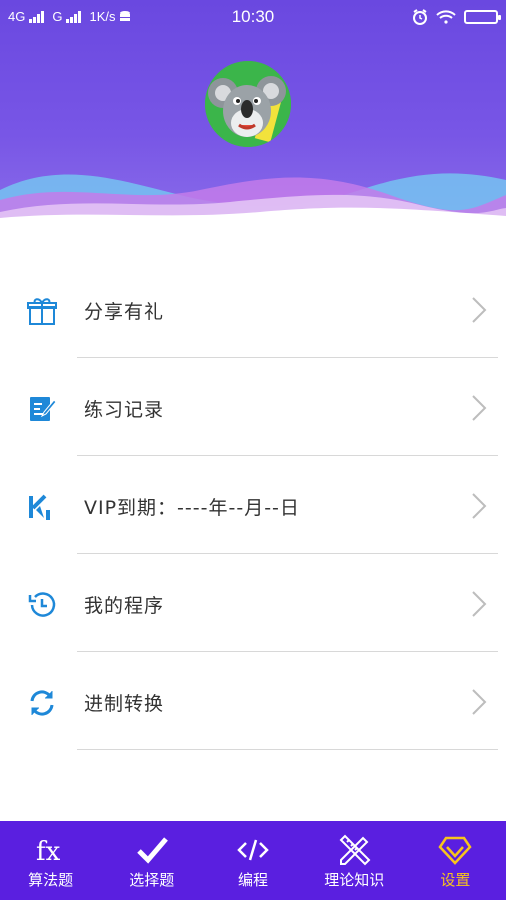  Describe the element at coordinates (455, 880) in the screenshot. I see `nav-label-settings: 设置` at that location.